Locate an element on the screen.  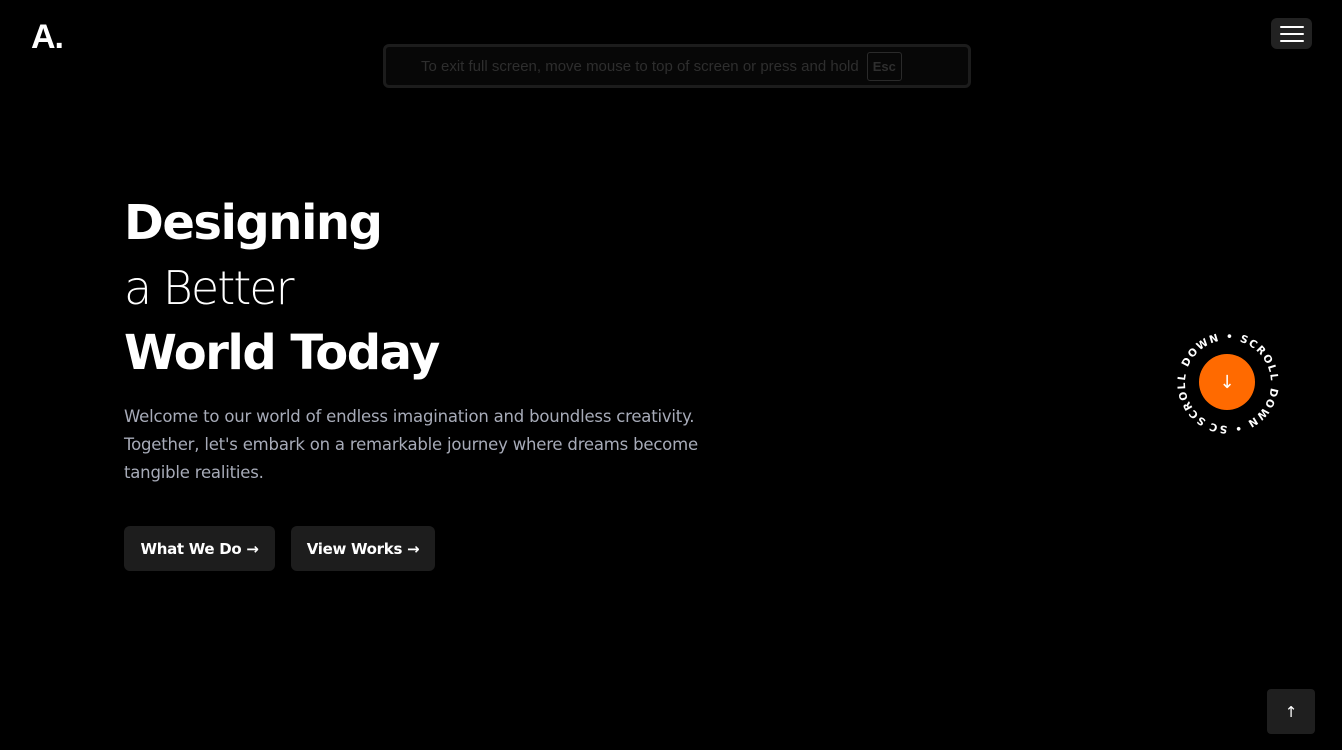
hero-heading-line-1: Designing is located at coordinates (253, 223).